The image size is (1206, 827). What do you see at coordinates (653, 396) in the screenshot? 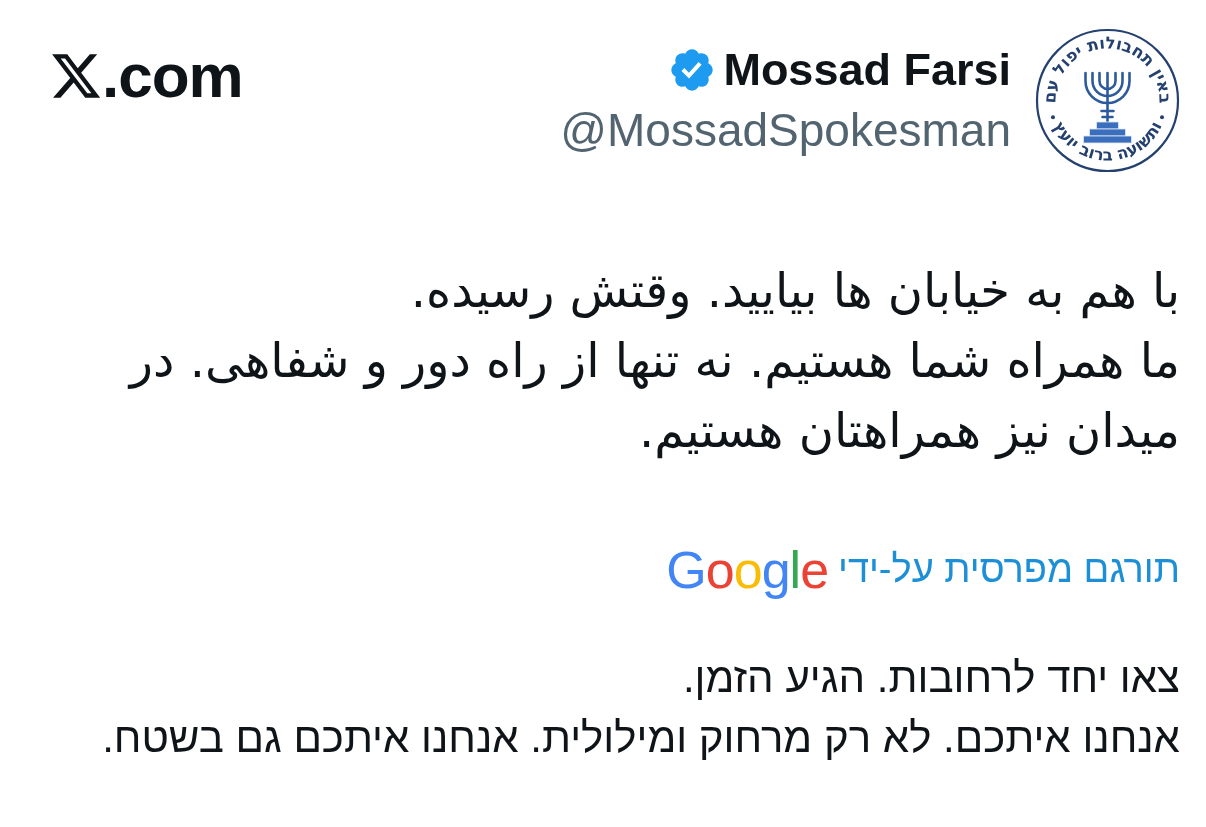
I see `tweet-text: ما همراه شما هستیم. نه تنها از راه دور و شفاهی. در میدان نیز همراهتان هستیم.` at bounding box center [653, 396].